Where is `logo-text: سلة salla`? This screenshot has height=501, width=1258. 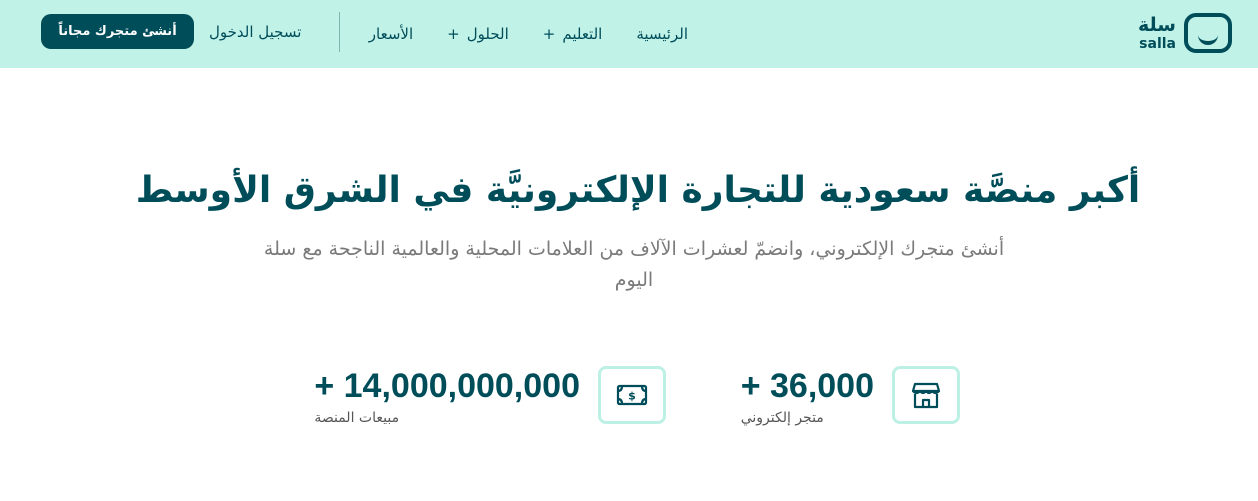
logo-text: سلة salla is located at coordinates (1157, 32).